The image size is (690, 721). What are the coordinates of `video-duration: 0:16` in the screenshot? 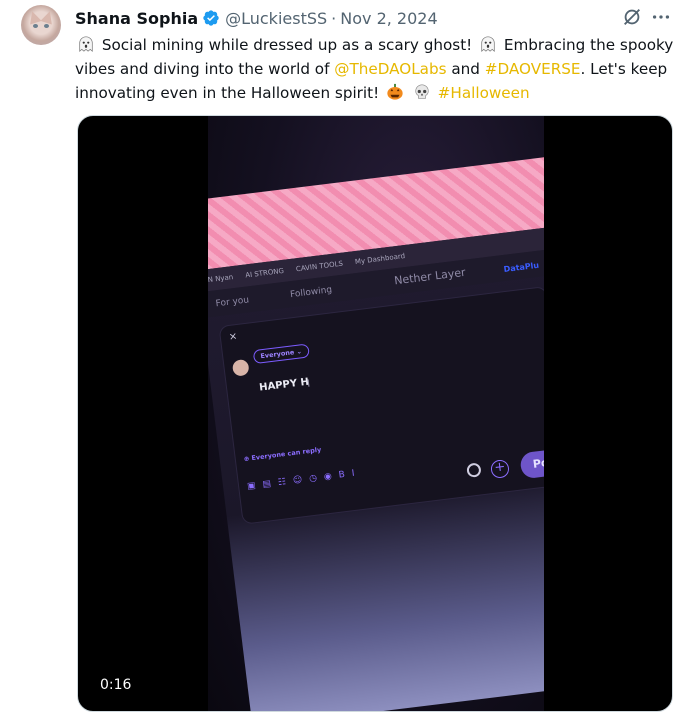 It's located at (116, 685).